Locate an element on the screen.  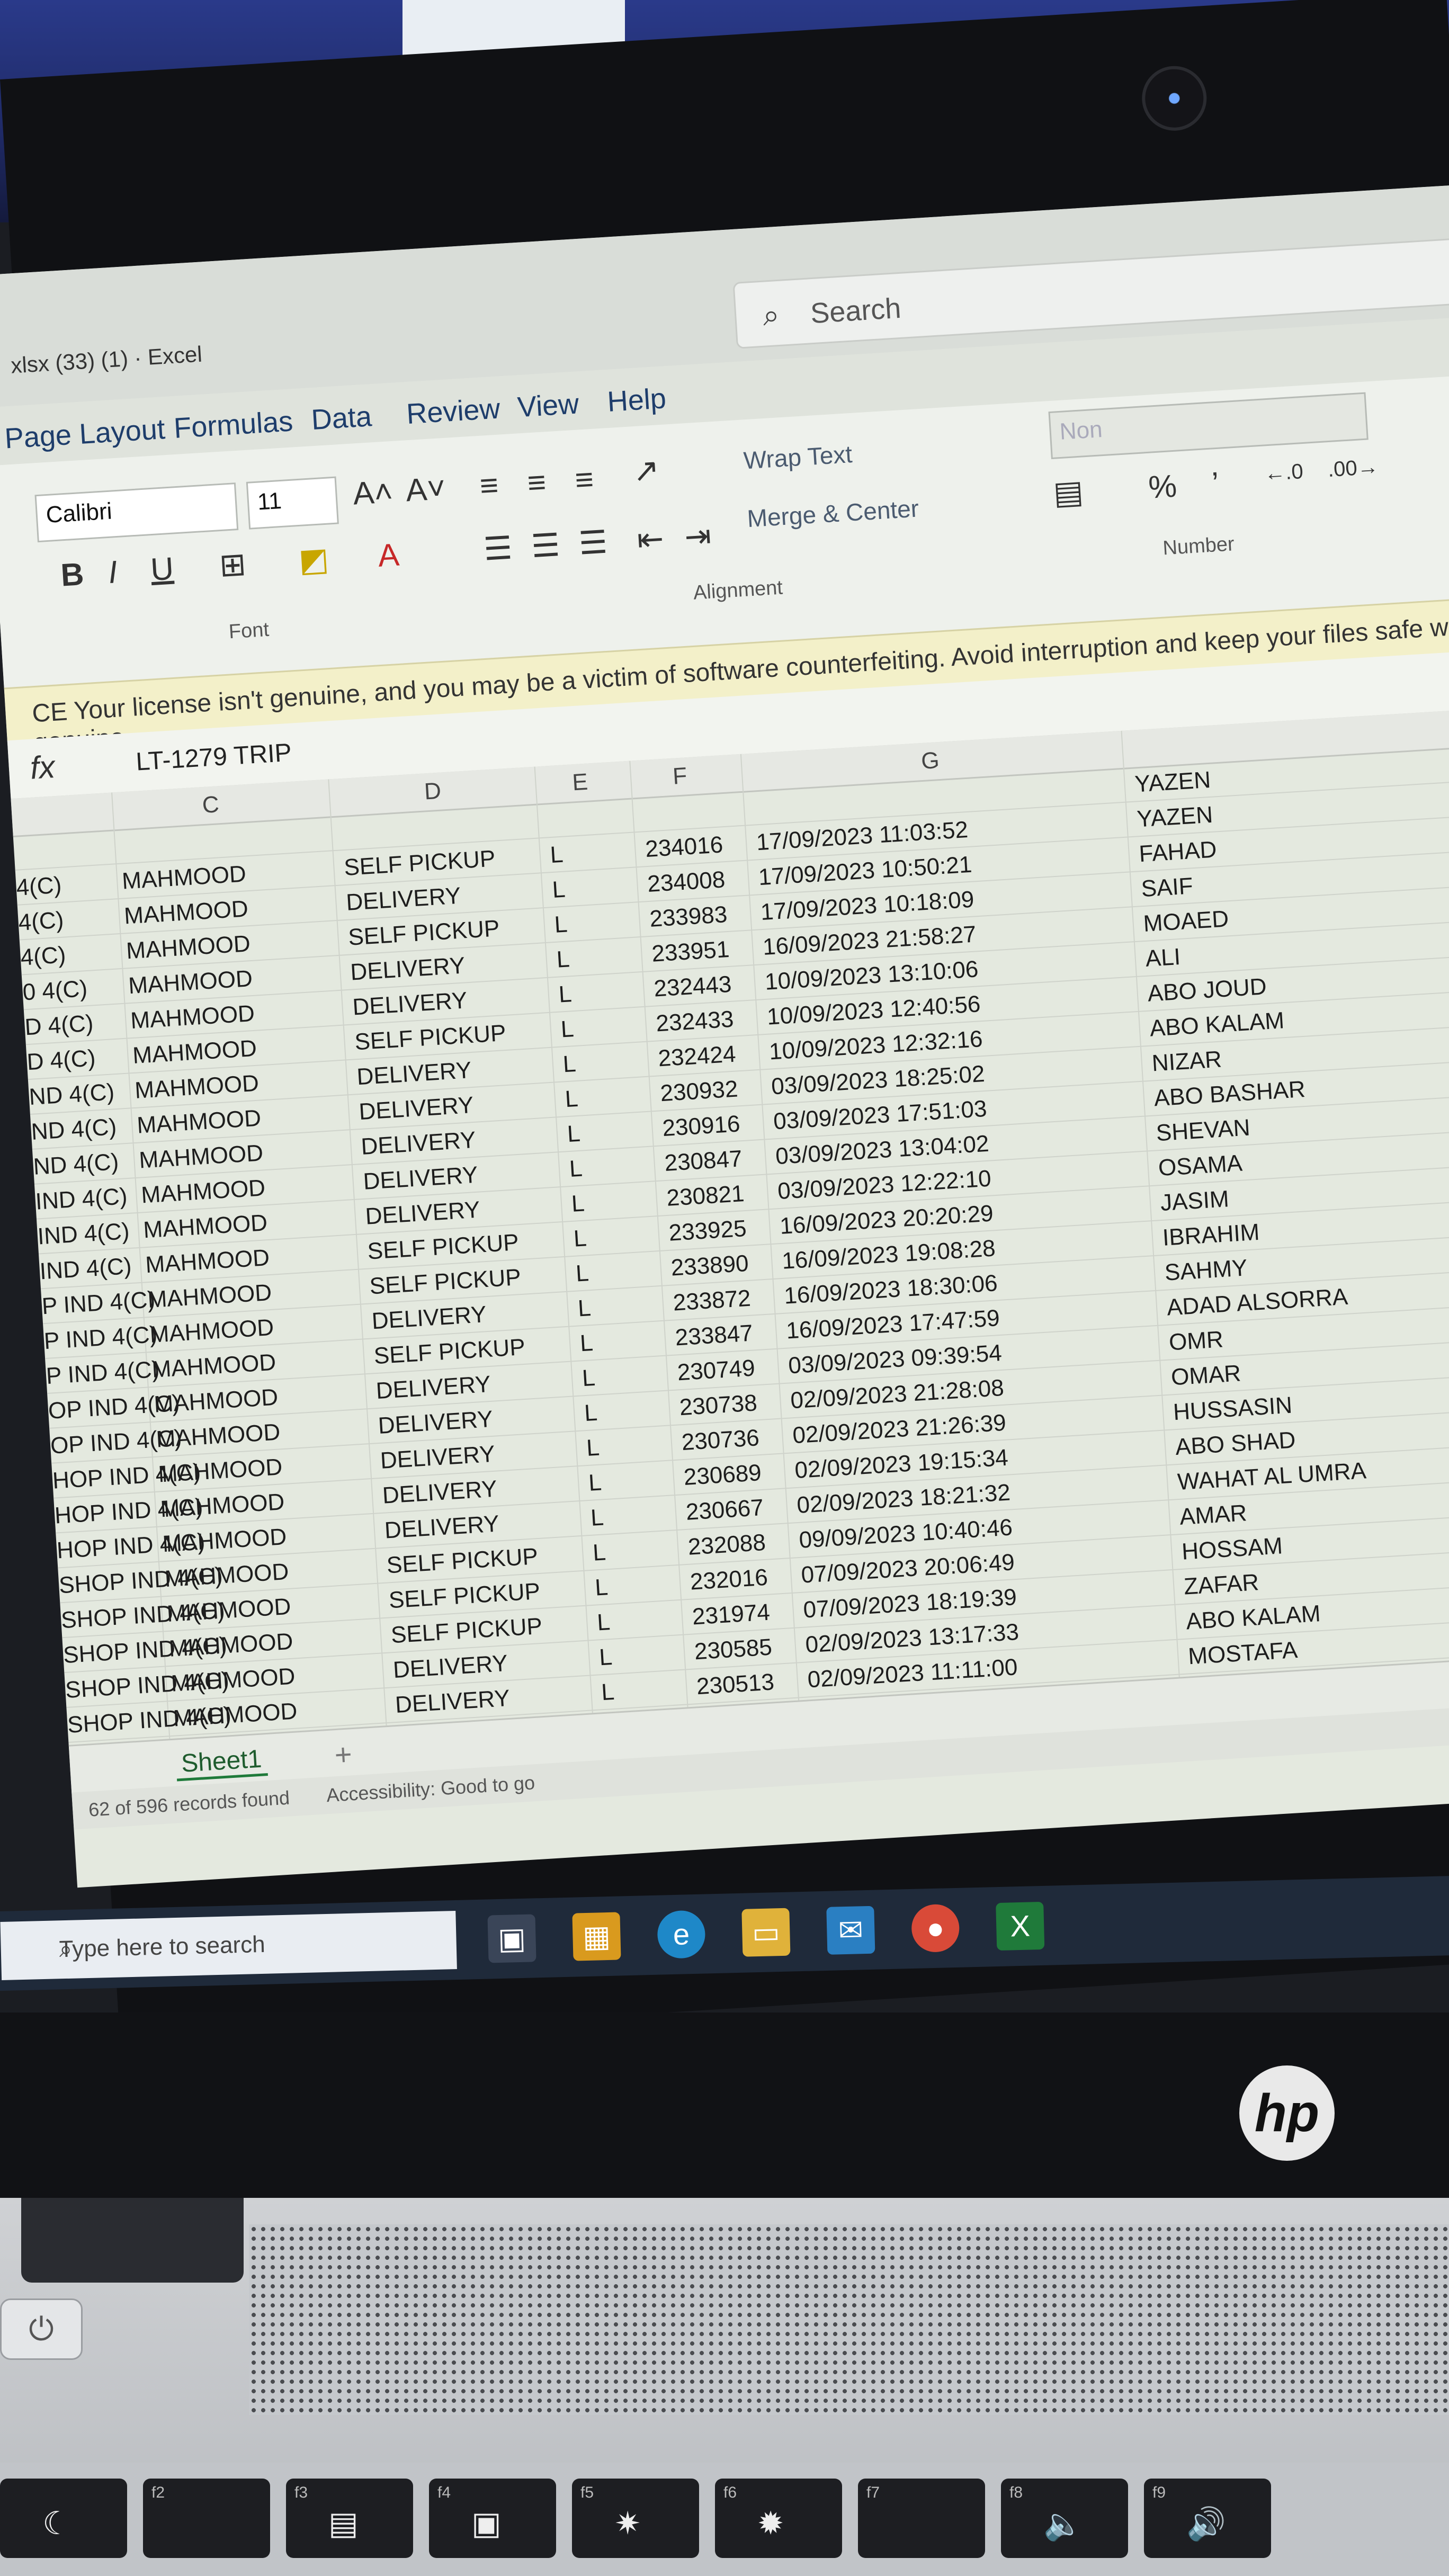
cell-b: 0 4(C) is located at coordinates (55, 991).